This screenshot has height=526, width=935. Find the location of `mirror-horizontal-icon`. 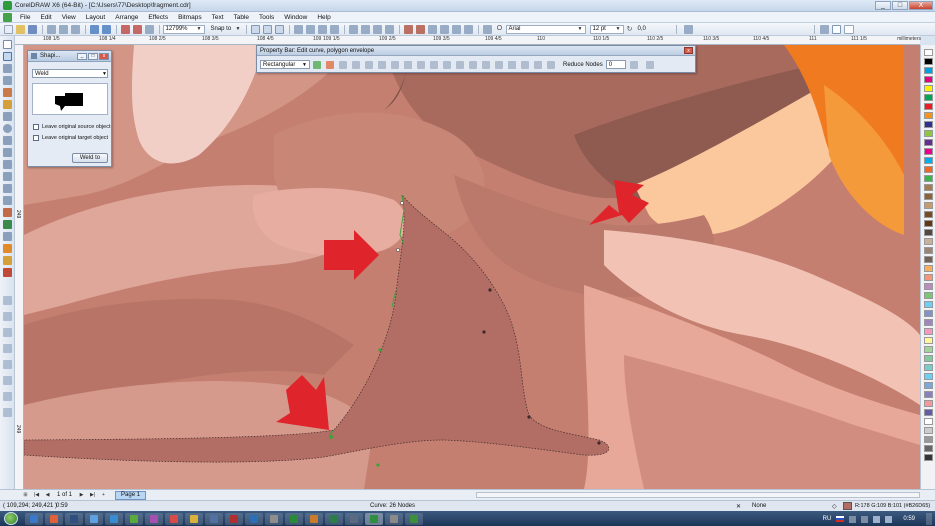

mirror-horizontal-icon is located at coordinates (511, 64).